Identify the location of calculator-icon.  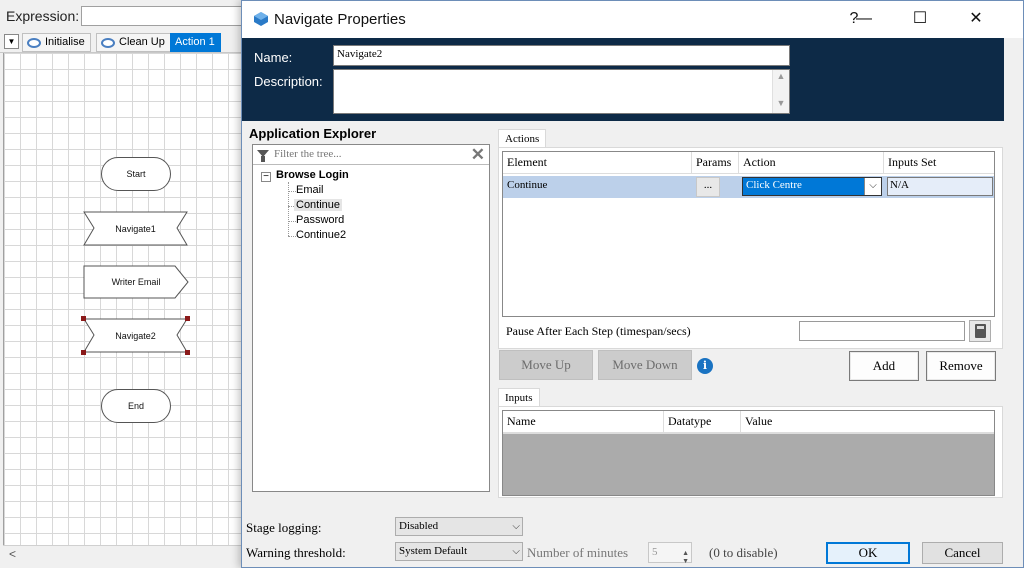
(980, 331).